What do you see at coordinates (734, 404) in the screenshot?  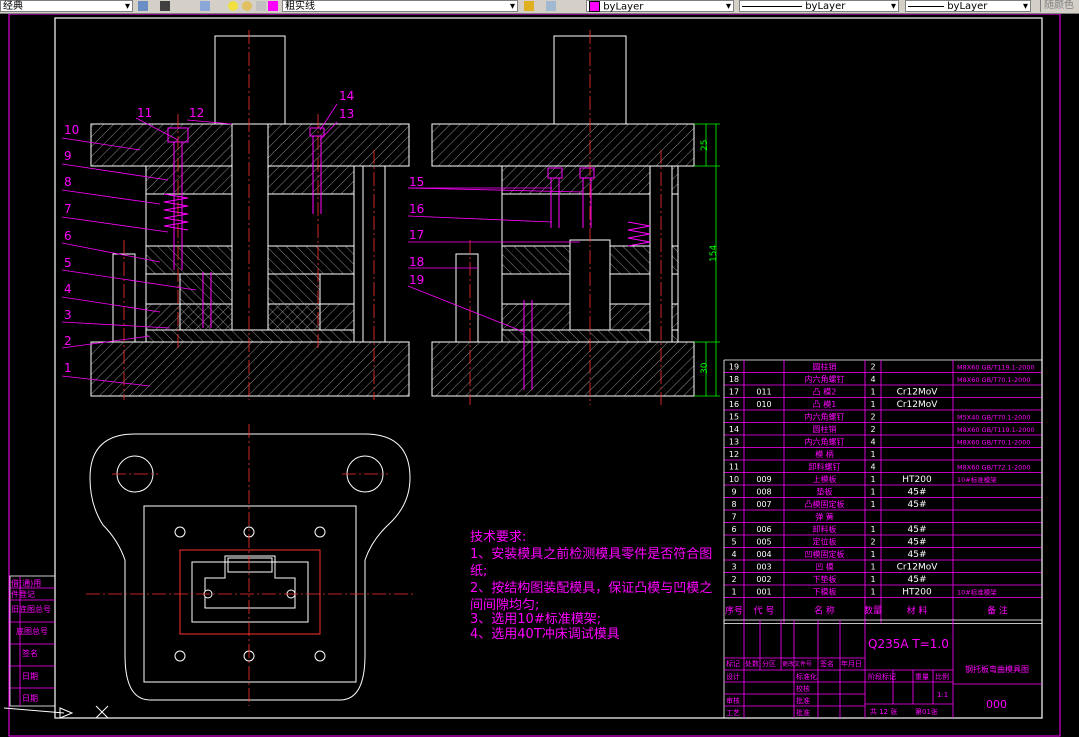 I see `bom-cell-no: 16` at bounding box center [734, 404].